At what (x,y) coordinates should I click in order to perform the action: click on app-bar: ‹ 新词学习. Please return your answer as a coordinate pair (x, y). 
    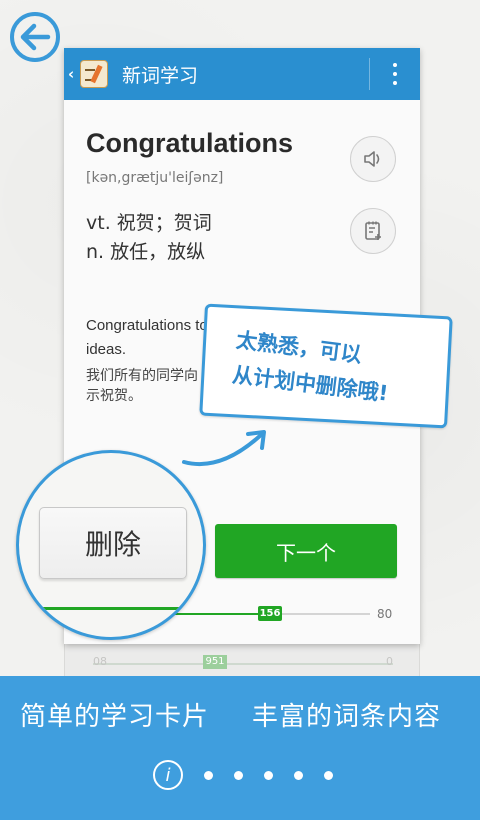
    Looking at the image, I should click on (242, 74).